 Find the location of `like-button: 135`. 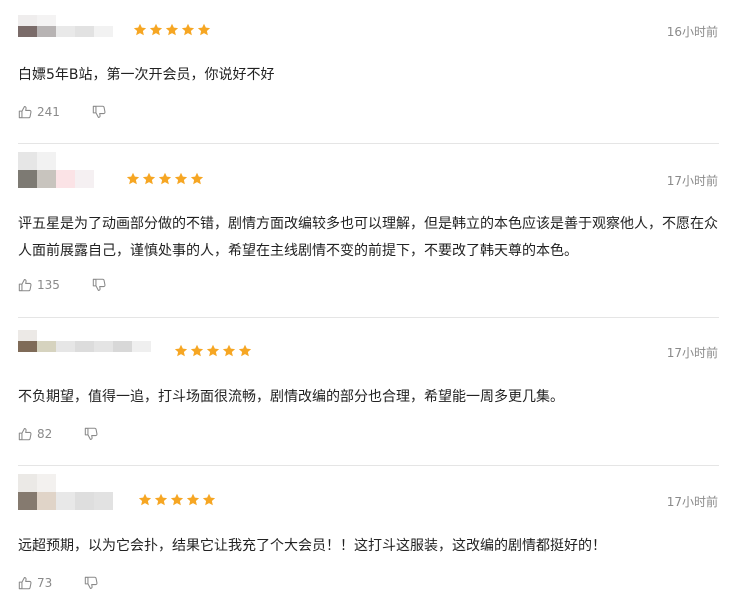

like-button: 135 is located at coordinates (39, 285).